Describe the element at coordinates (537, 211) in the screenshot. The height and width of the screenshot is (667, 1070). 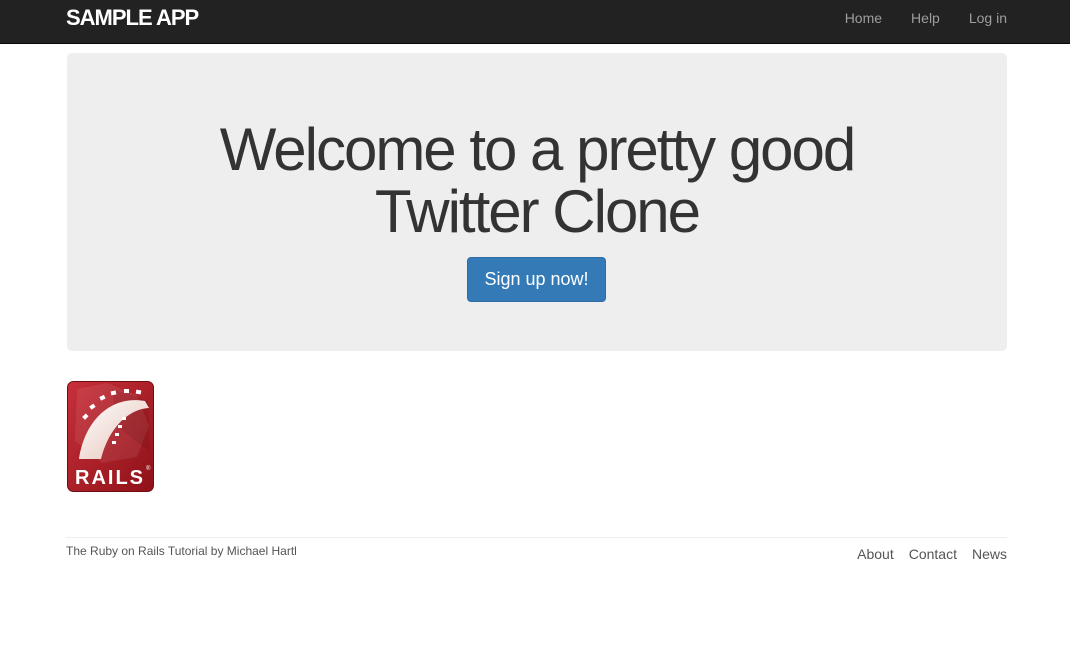
I see `hero-headline-line2: Twitter Clone` at that location.